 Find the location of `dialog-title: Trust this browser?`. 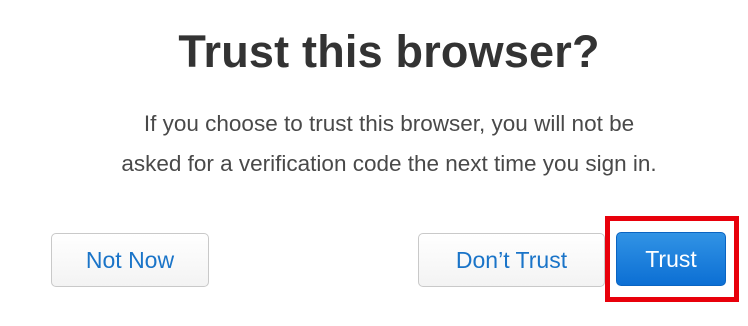

dialog-title: Trust this browser? is located at coordinates (389, 51).